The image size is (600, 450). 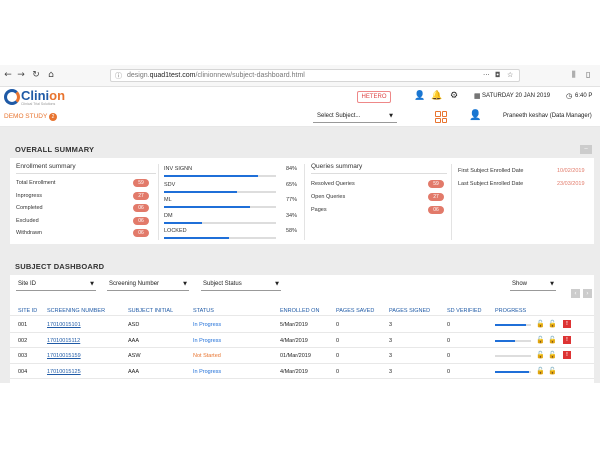 What do you see at coordinates (574, 75) in the screenshot?
I see `library-icon: ⫼` at bounding box center [574, 75].